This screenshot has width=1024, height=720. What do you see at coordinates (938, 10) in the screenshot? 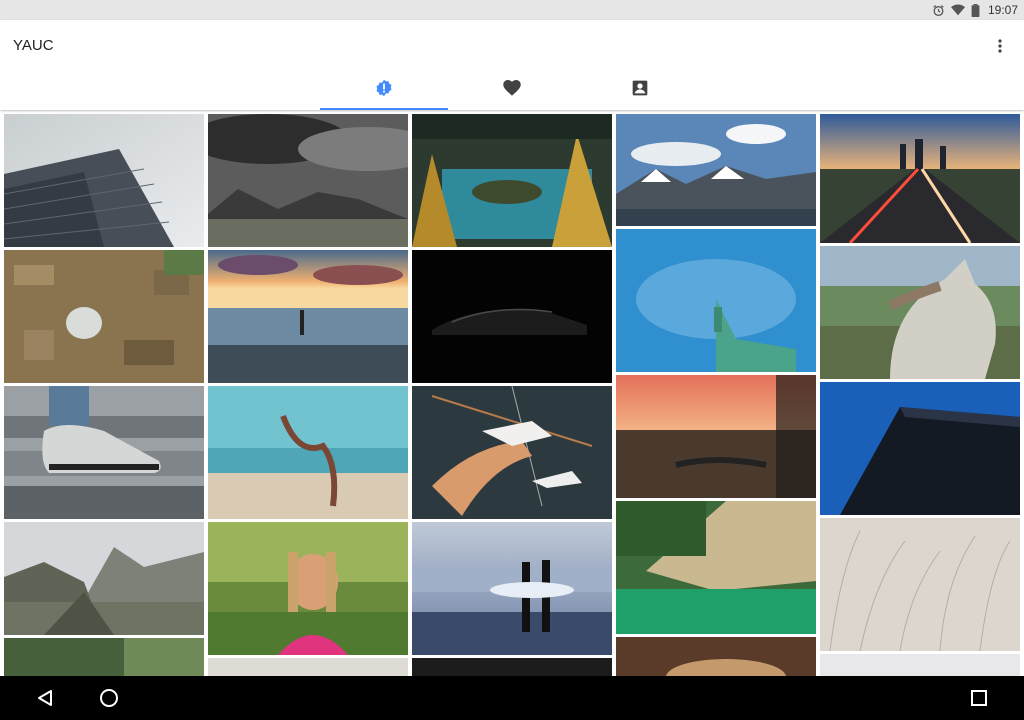
I see `alarm-icon` at bounding box center [938, 10].